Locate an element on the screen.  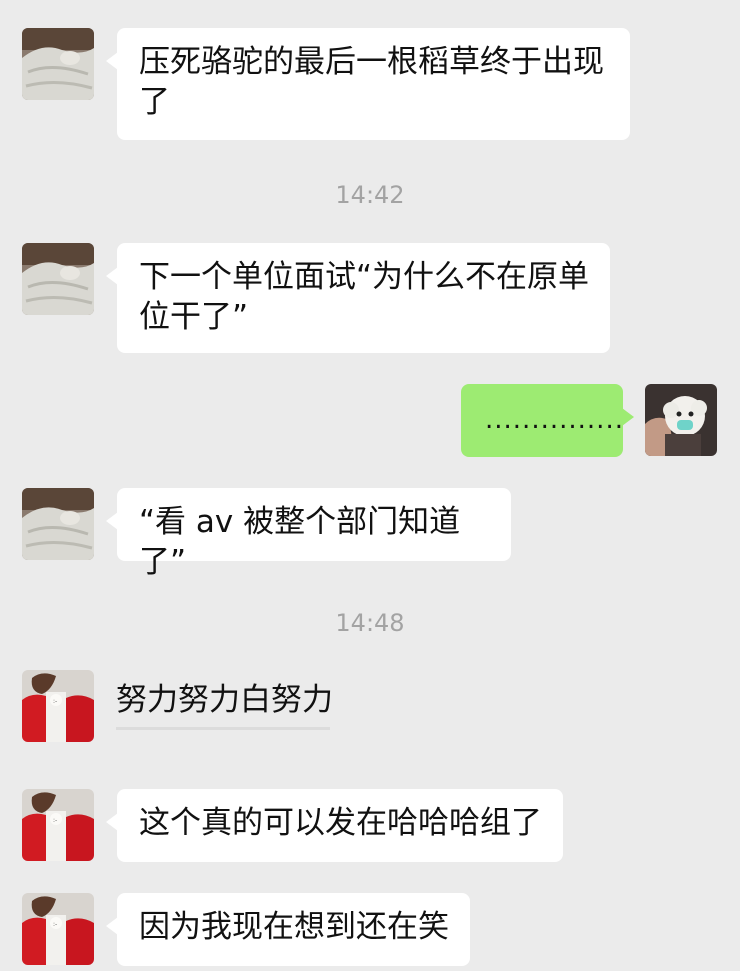
message-bubble: 因为我现在想到还在笑 is located at coordinates (288, 929).